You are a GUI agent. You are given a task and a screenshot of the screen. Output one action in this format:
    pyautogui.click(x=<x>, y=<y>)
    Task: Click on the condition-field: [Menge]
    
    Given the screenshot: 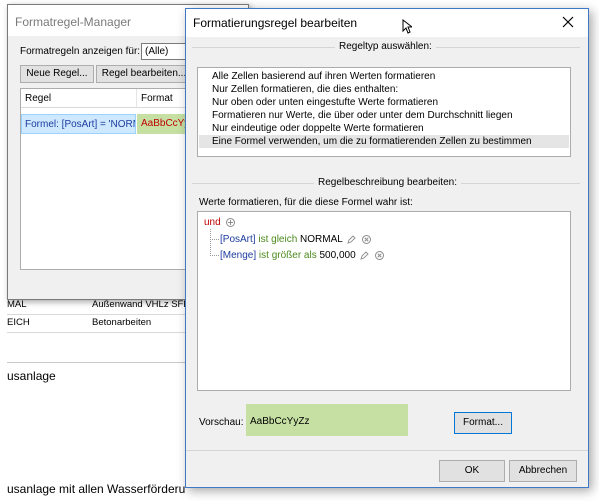 What is the action you would take?
    pyautogui.click(x=238, y=255)
    